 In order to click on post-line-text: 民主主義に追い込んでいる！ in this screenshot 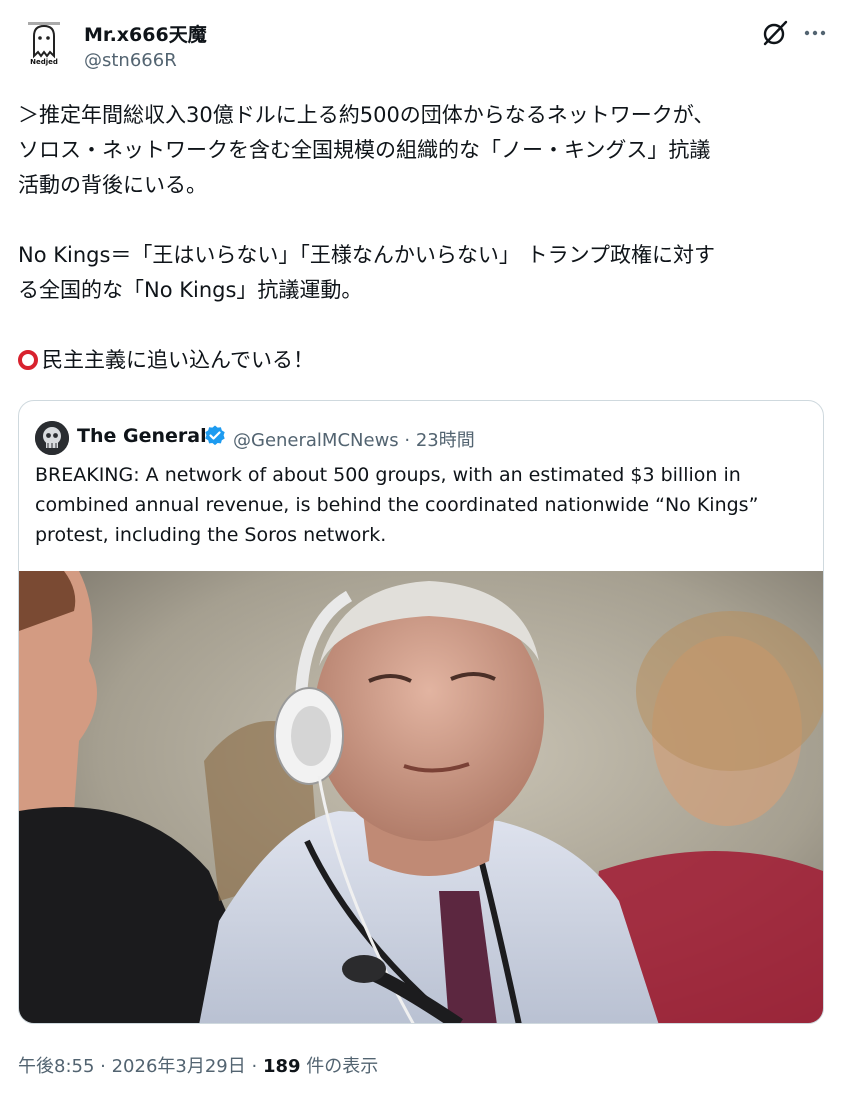, I will do `click(178, 360)`.